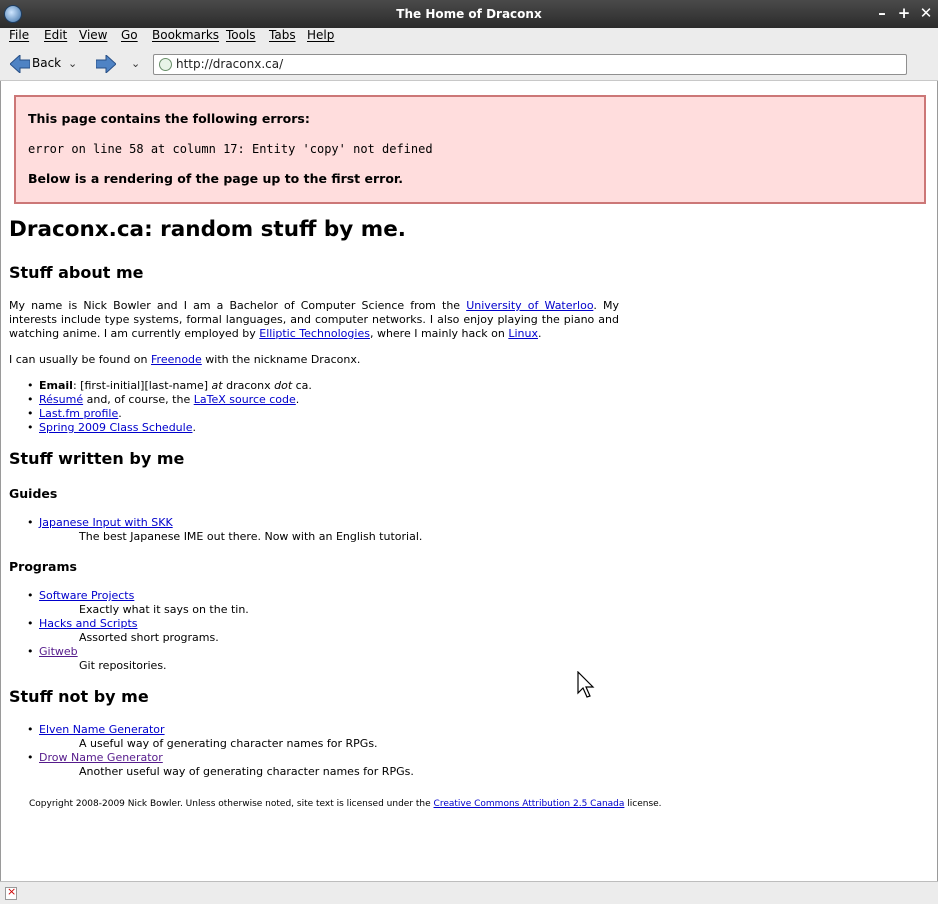 Image resolution: width=938 pixels, height=904 pixels. Describe the element at coordinates (281, 359) in the screenshot. I see `irc-text: with the nickname Draconx.` at that location.